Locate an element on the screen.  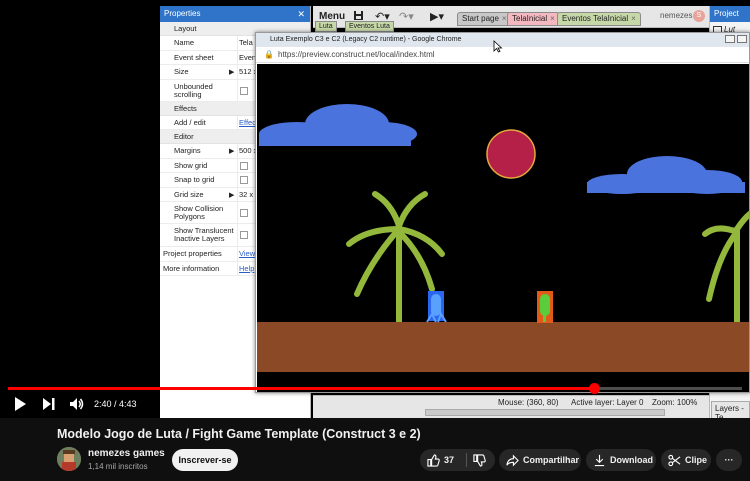
tab-telainicial: TelaInicial × is located at coordinates (533, 19).